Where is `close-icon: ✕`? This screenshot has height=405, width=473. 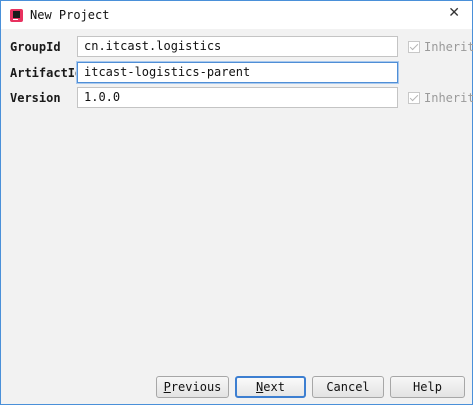
close-icon: ✕ is located at coordinates (454, 13).